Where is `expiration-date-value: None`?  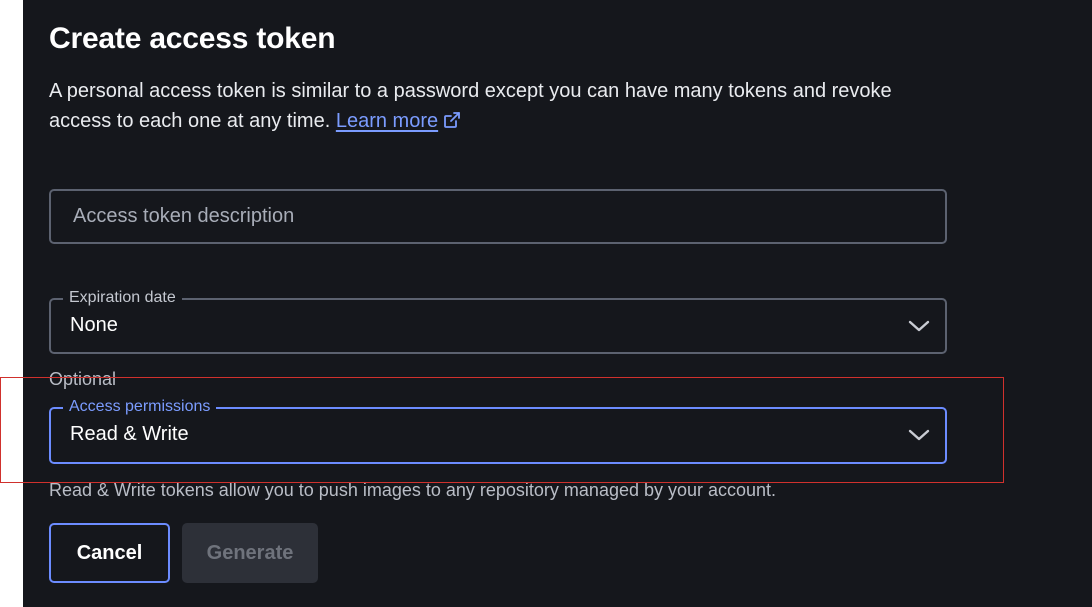
expiration-date-value: None is located at coordinates (94, 325).